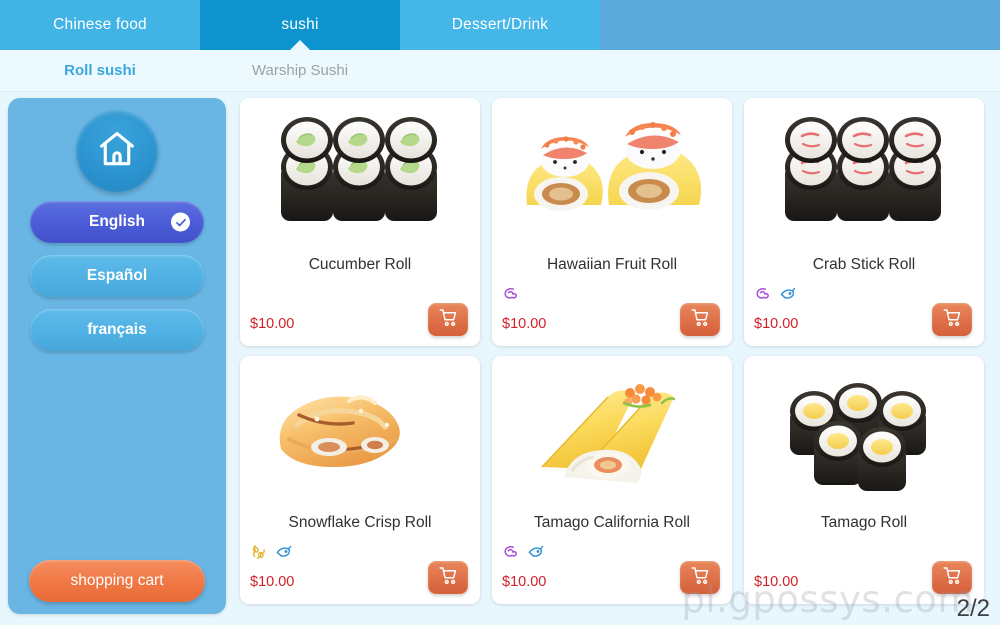  I want to click on tab-label: Dessert/Drink, so click(500, 24).